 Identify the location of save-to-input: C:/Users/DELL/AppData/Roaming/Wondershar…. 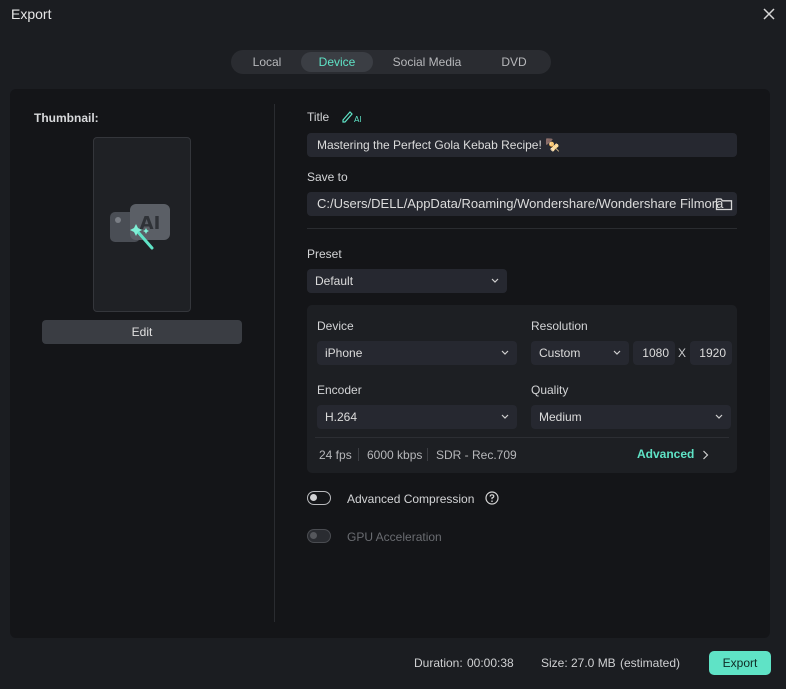
(522, 204).